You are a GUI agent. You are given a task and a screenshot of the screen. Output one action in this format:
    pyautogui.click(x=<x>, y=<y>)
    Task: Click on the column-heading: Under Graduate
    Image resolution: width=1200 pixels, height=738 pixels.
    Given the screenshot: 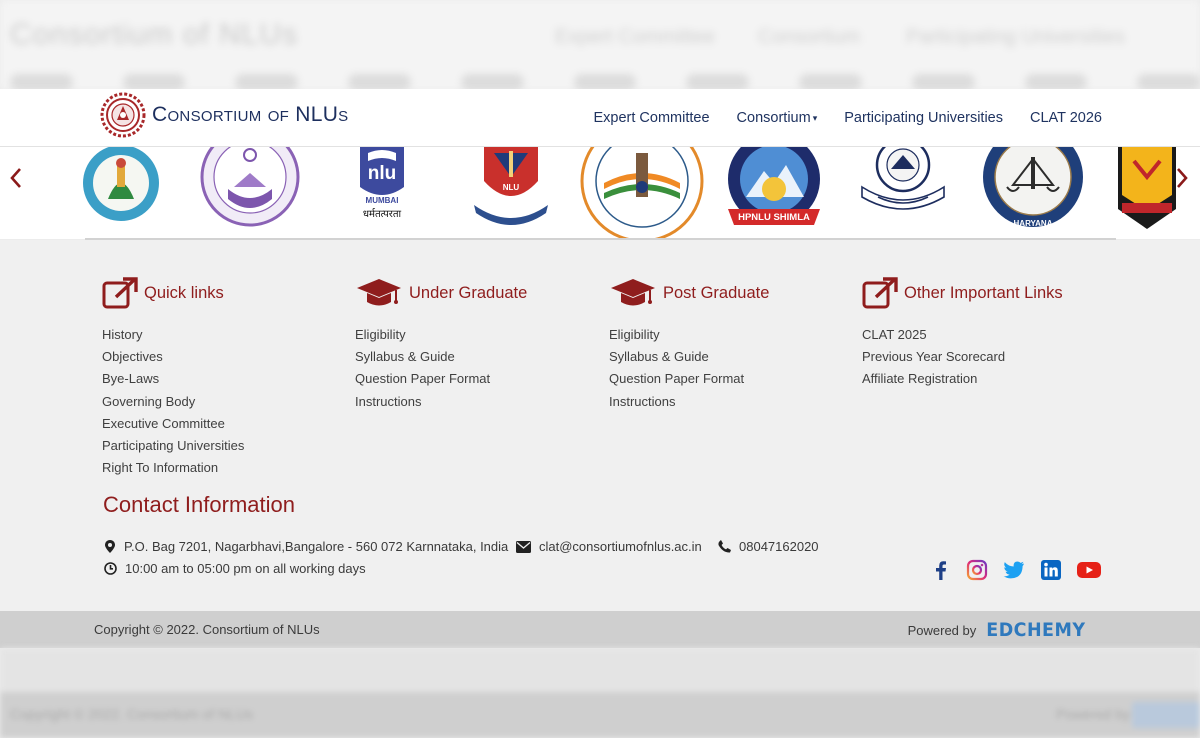 What is the action you would take?
    pyautogui.click(x=441, y=293)
    